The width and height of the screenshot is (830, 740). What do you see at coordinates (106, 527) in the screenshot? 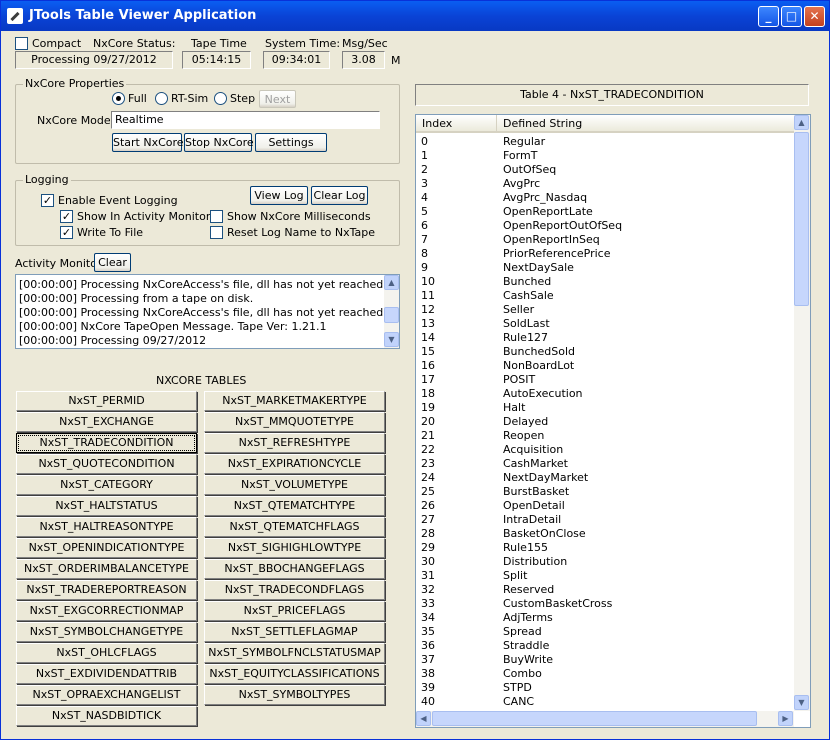
I see `table-button-nxst-haltreasontype: NxST_HALTREASONTYPE` at bounding box center [106, 527].